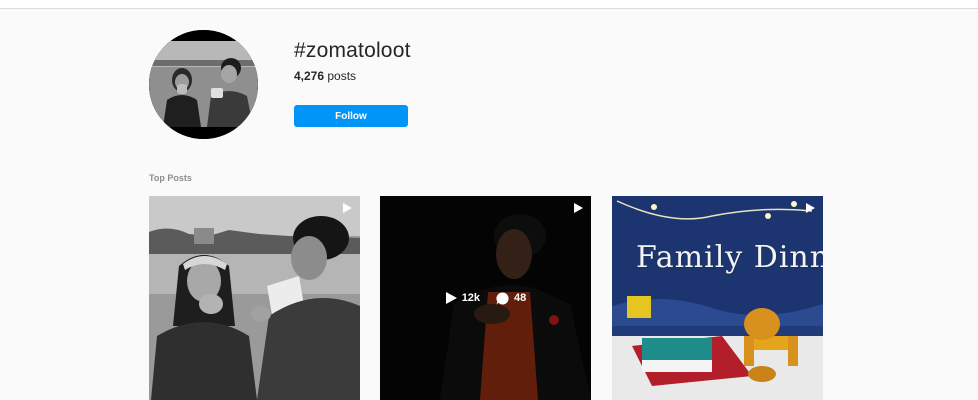 Image resolution: width=978 pixels, height=400 pixels. I want to click on play-icon, so click(451, 298).